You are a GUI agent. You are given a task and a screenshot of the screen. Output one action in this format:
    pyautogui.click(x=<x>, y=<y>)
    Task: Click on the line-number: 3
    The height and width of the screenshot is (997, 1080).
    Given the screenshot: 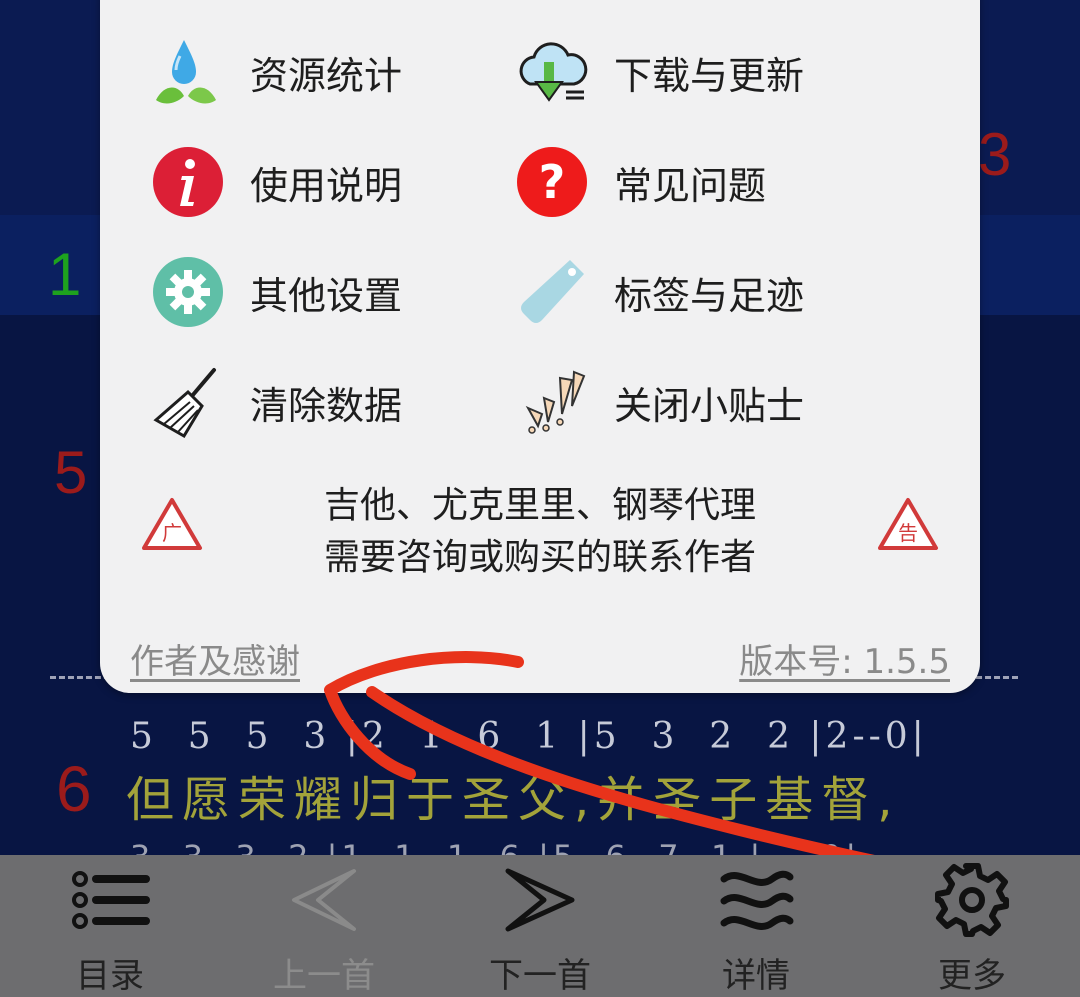 What is the action you would take?
    pyautogui.click(x=995, y=154)
    